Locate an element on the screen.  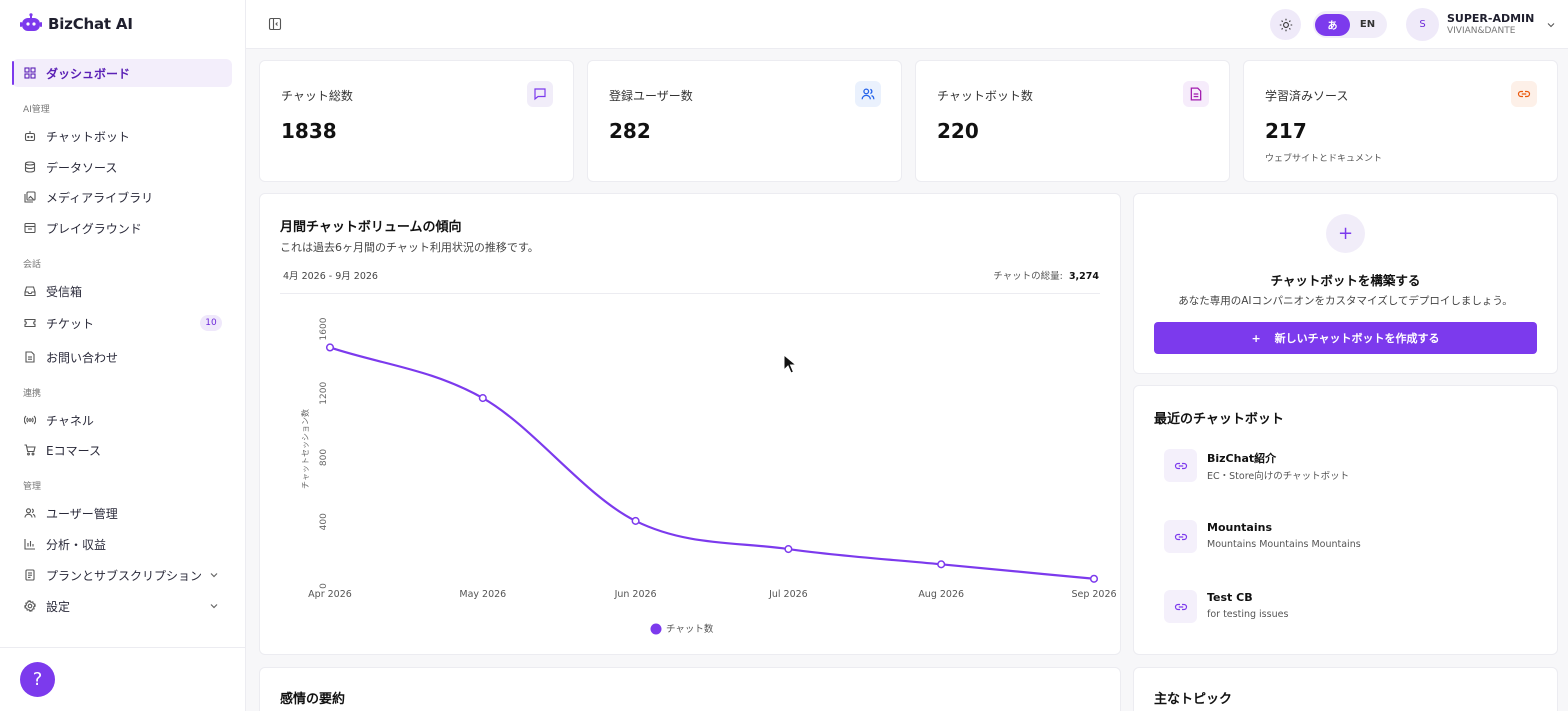
sentiment-title: 感情の要約 is located at coordinates (313, 699).